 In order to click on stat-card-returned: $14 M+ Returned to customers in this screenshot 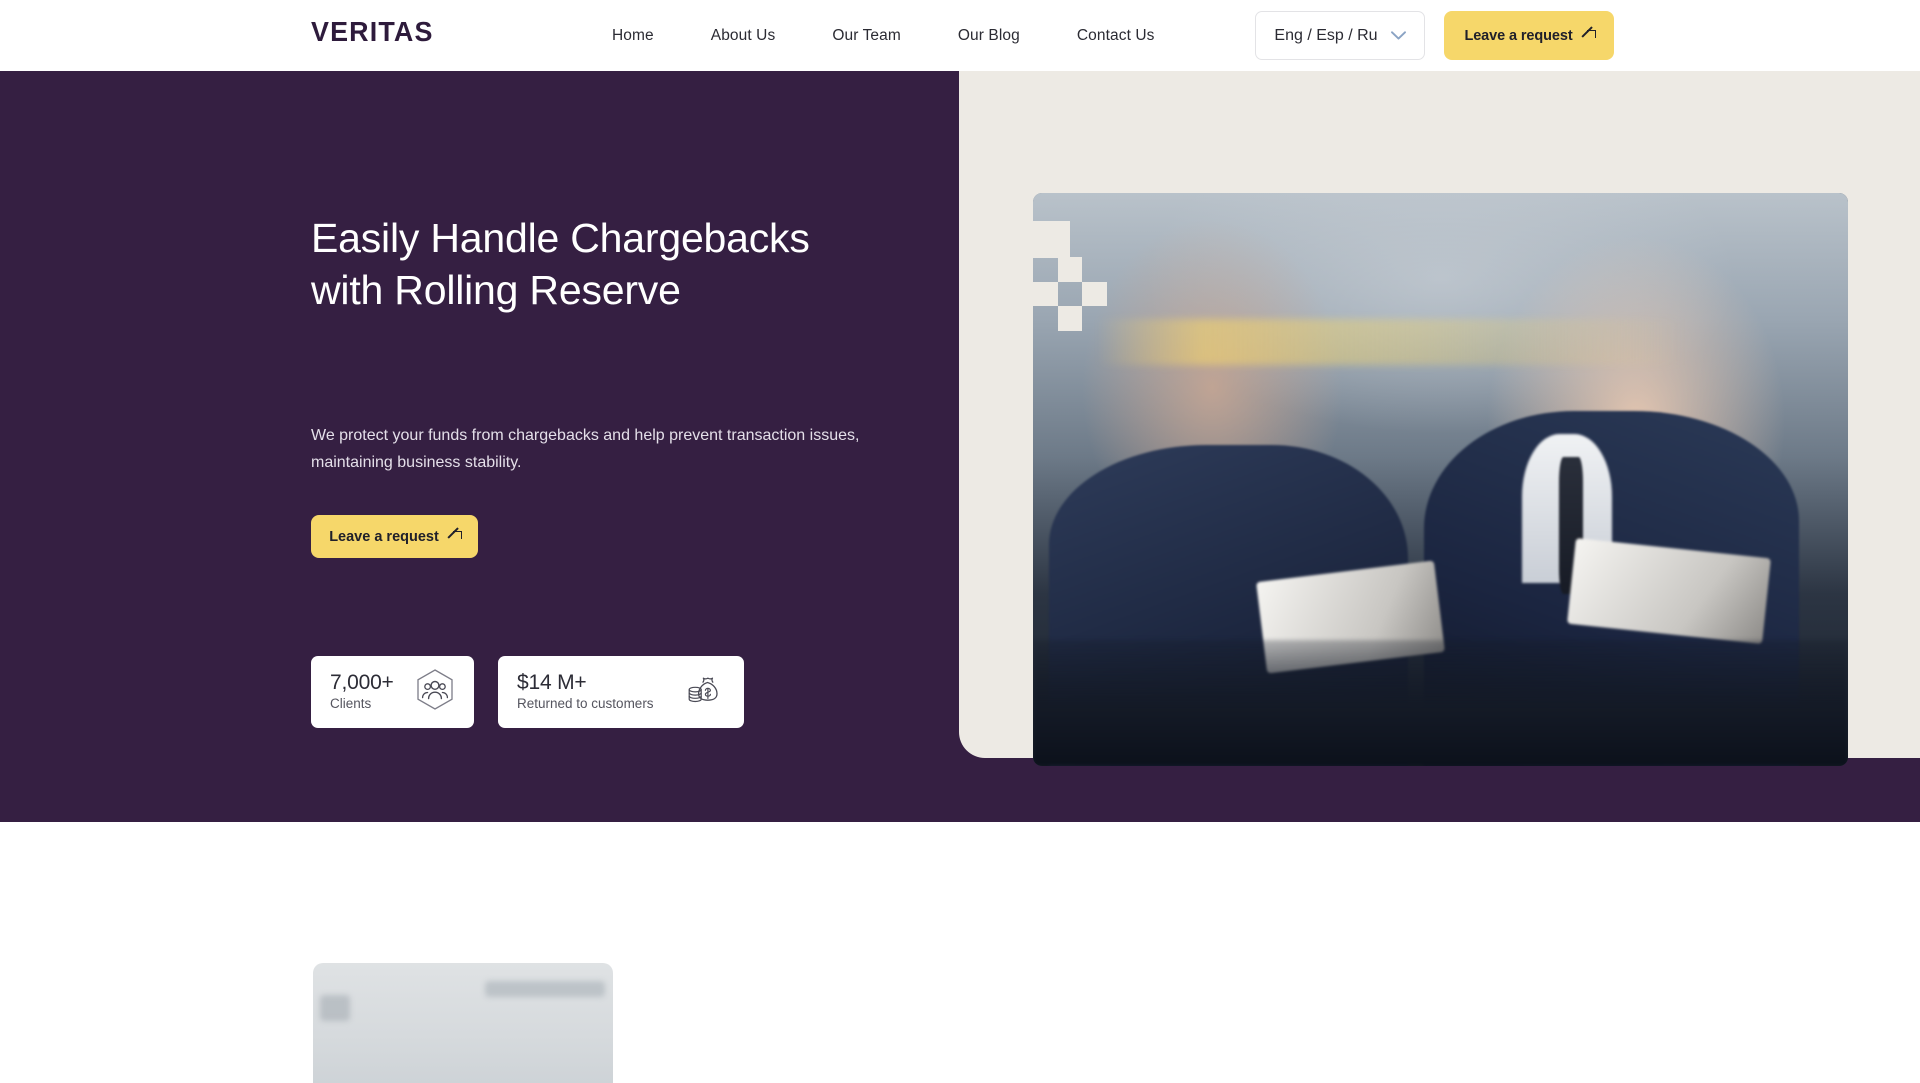, I will do `click(621, 692)`.